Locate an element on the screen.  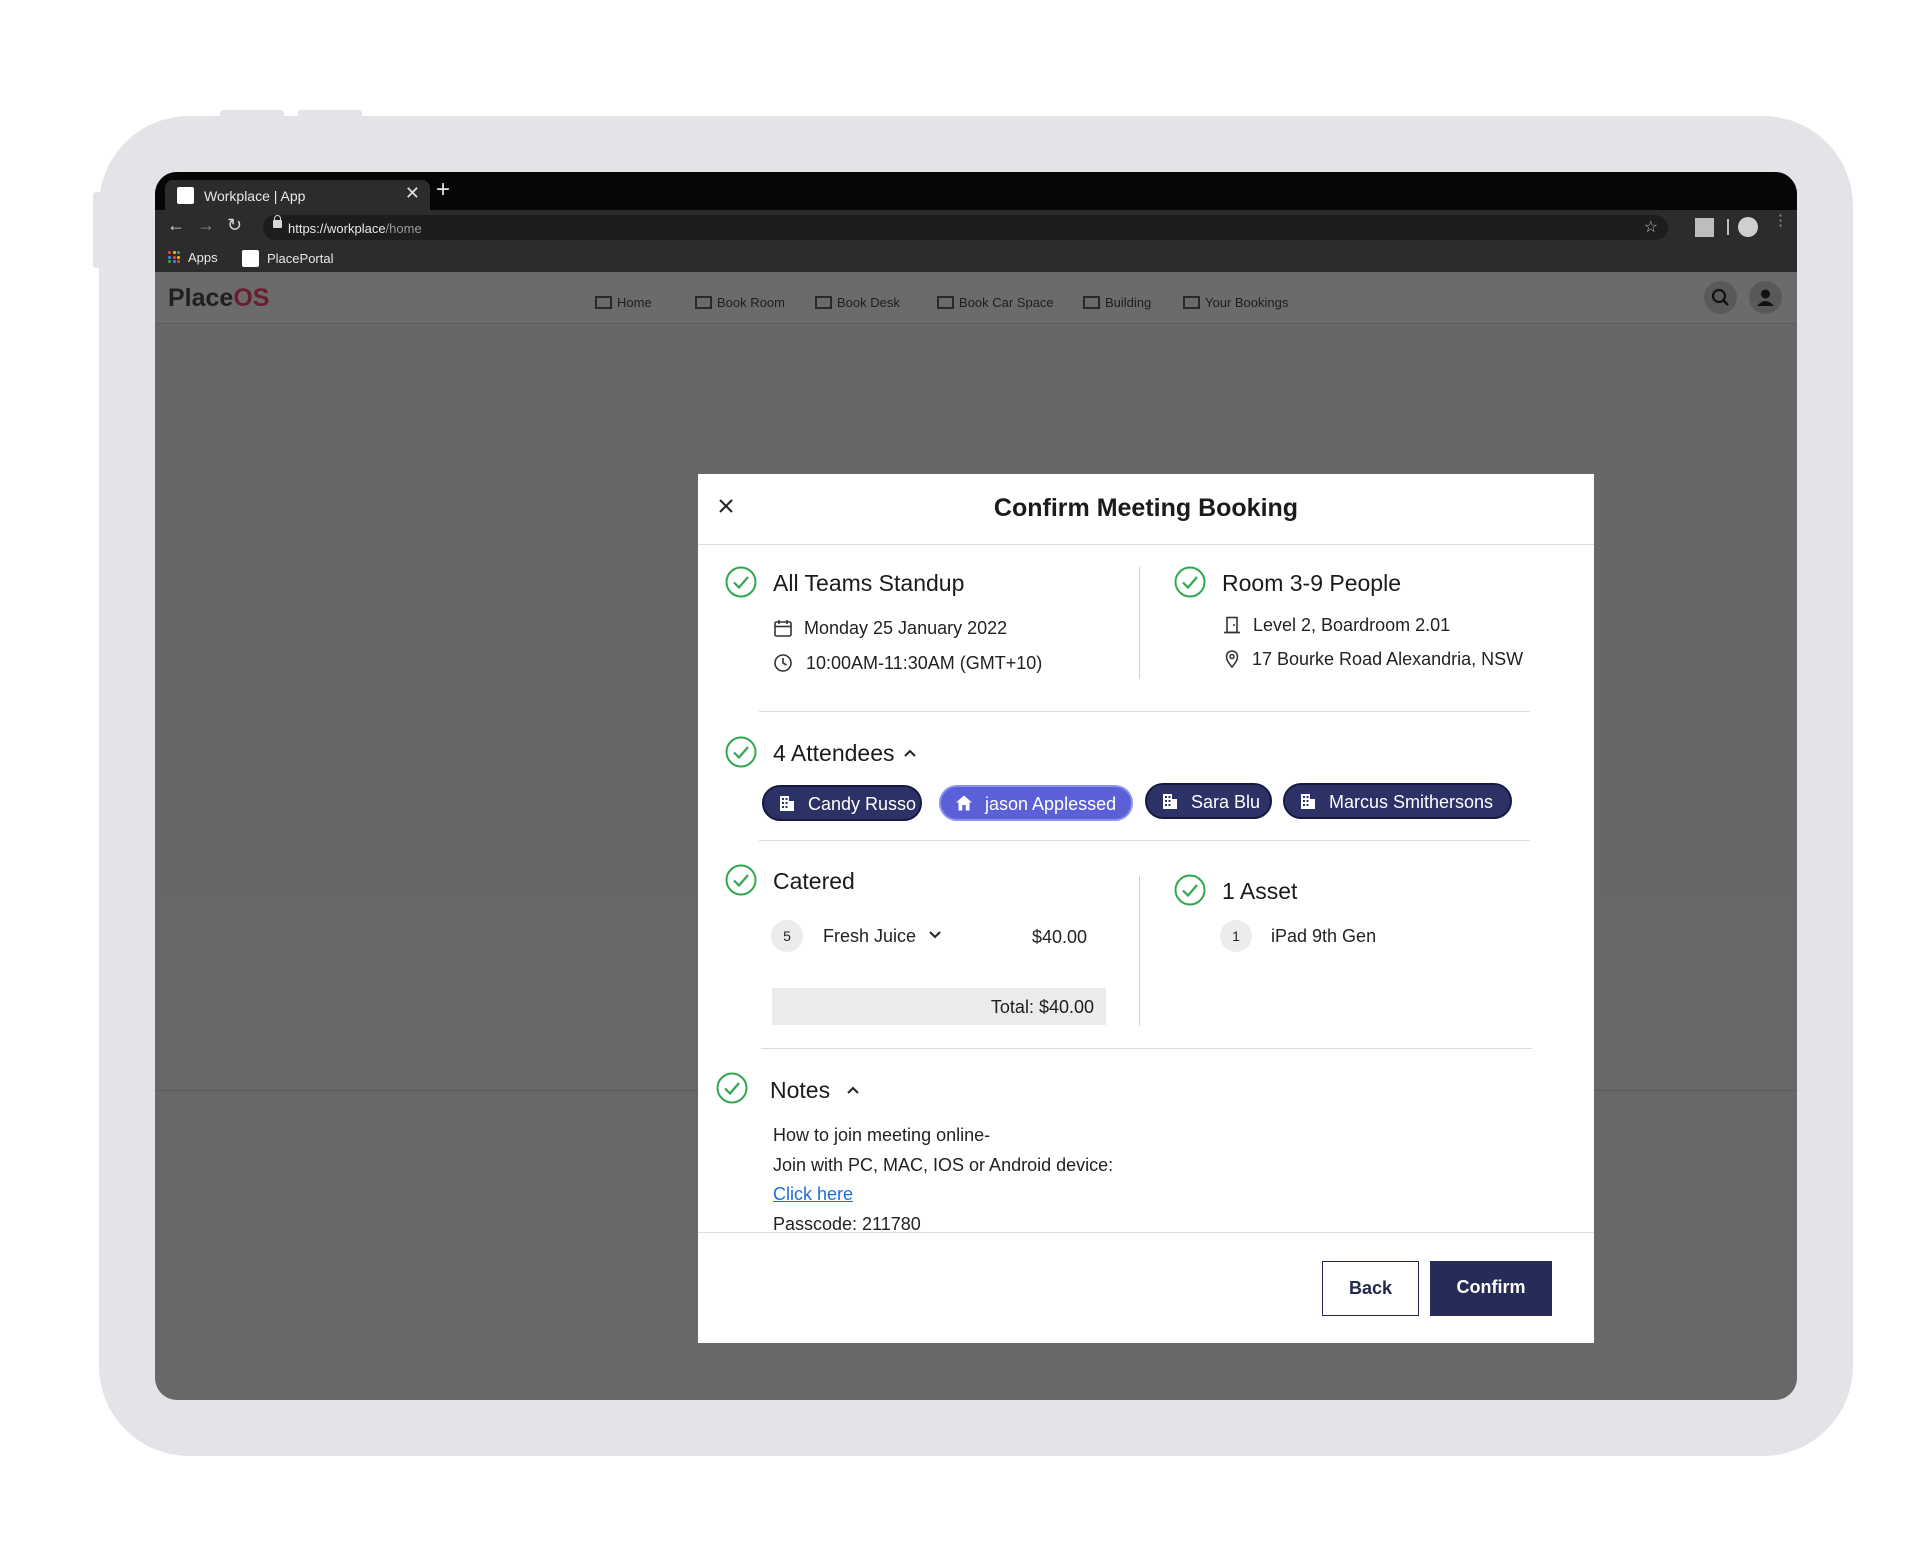
catering-heading: Catered is located at coordinates (814, 881).